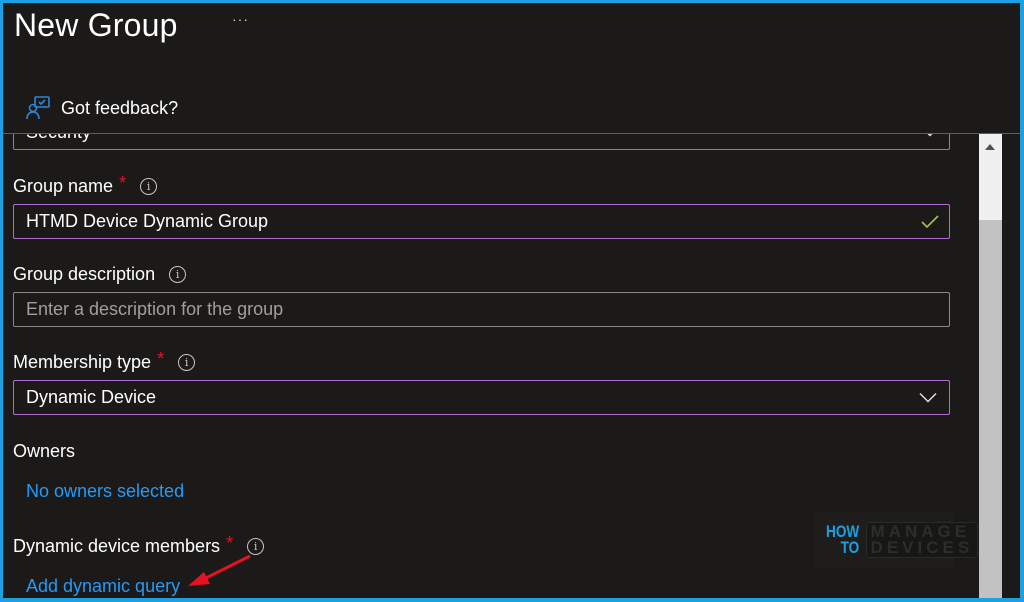 The height and width of the screenshot is (602, 1024). What do you see at coordinates (481, 142) in the screenshot?
I see `group-type-dropdown: Security` at bounding box center [481, 142].